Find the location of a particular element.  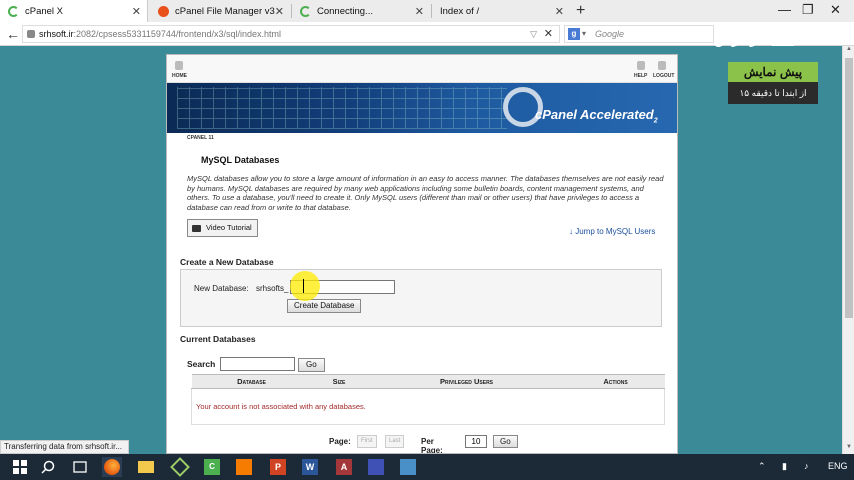

new-database-label: New Database: is located at coordinates (221, 288).